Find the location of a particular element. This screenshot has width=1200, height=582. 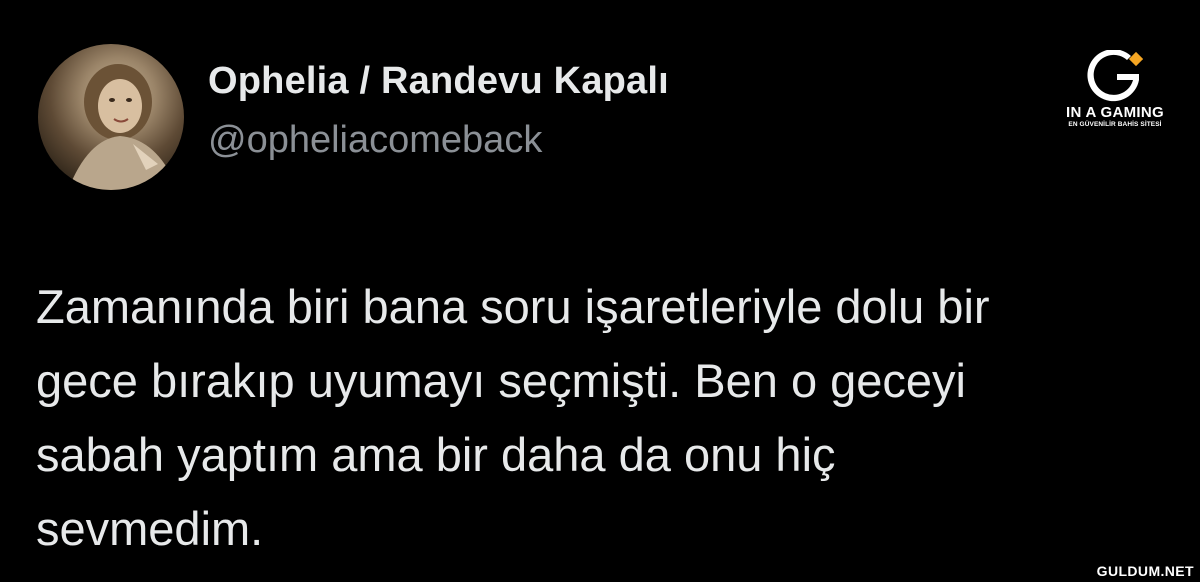

tweet-text-line: sevmedim. is located at coordinates (150, 528).